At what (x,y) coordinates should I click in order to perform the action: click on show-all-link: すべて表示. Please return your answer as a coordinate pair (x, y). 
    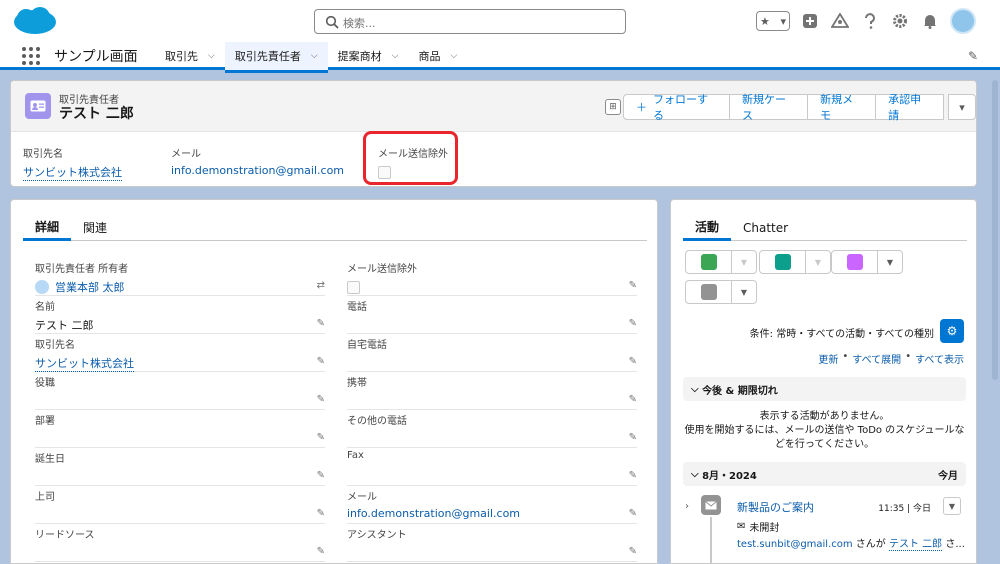
    Looking at the image, I should click on (939, 358).